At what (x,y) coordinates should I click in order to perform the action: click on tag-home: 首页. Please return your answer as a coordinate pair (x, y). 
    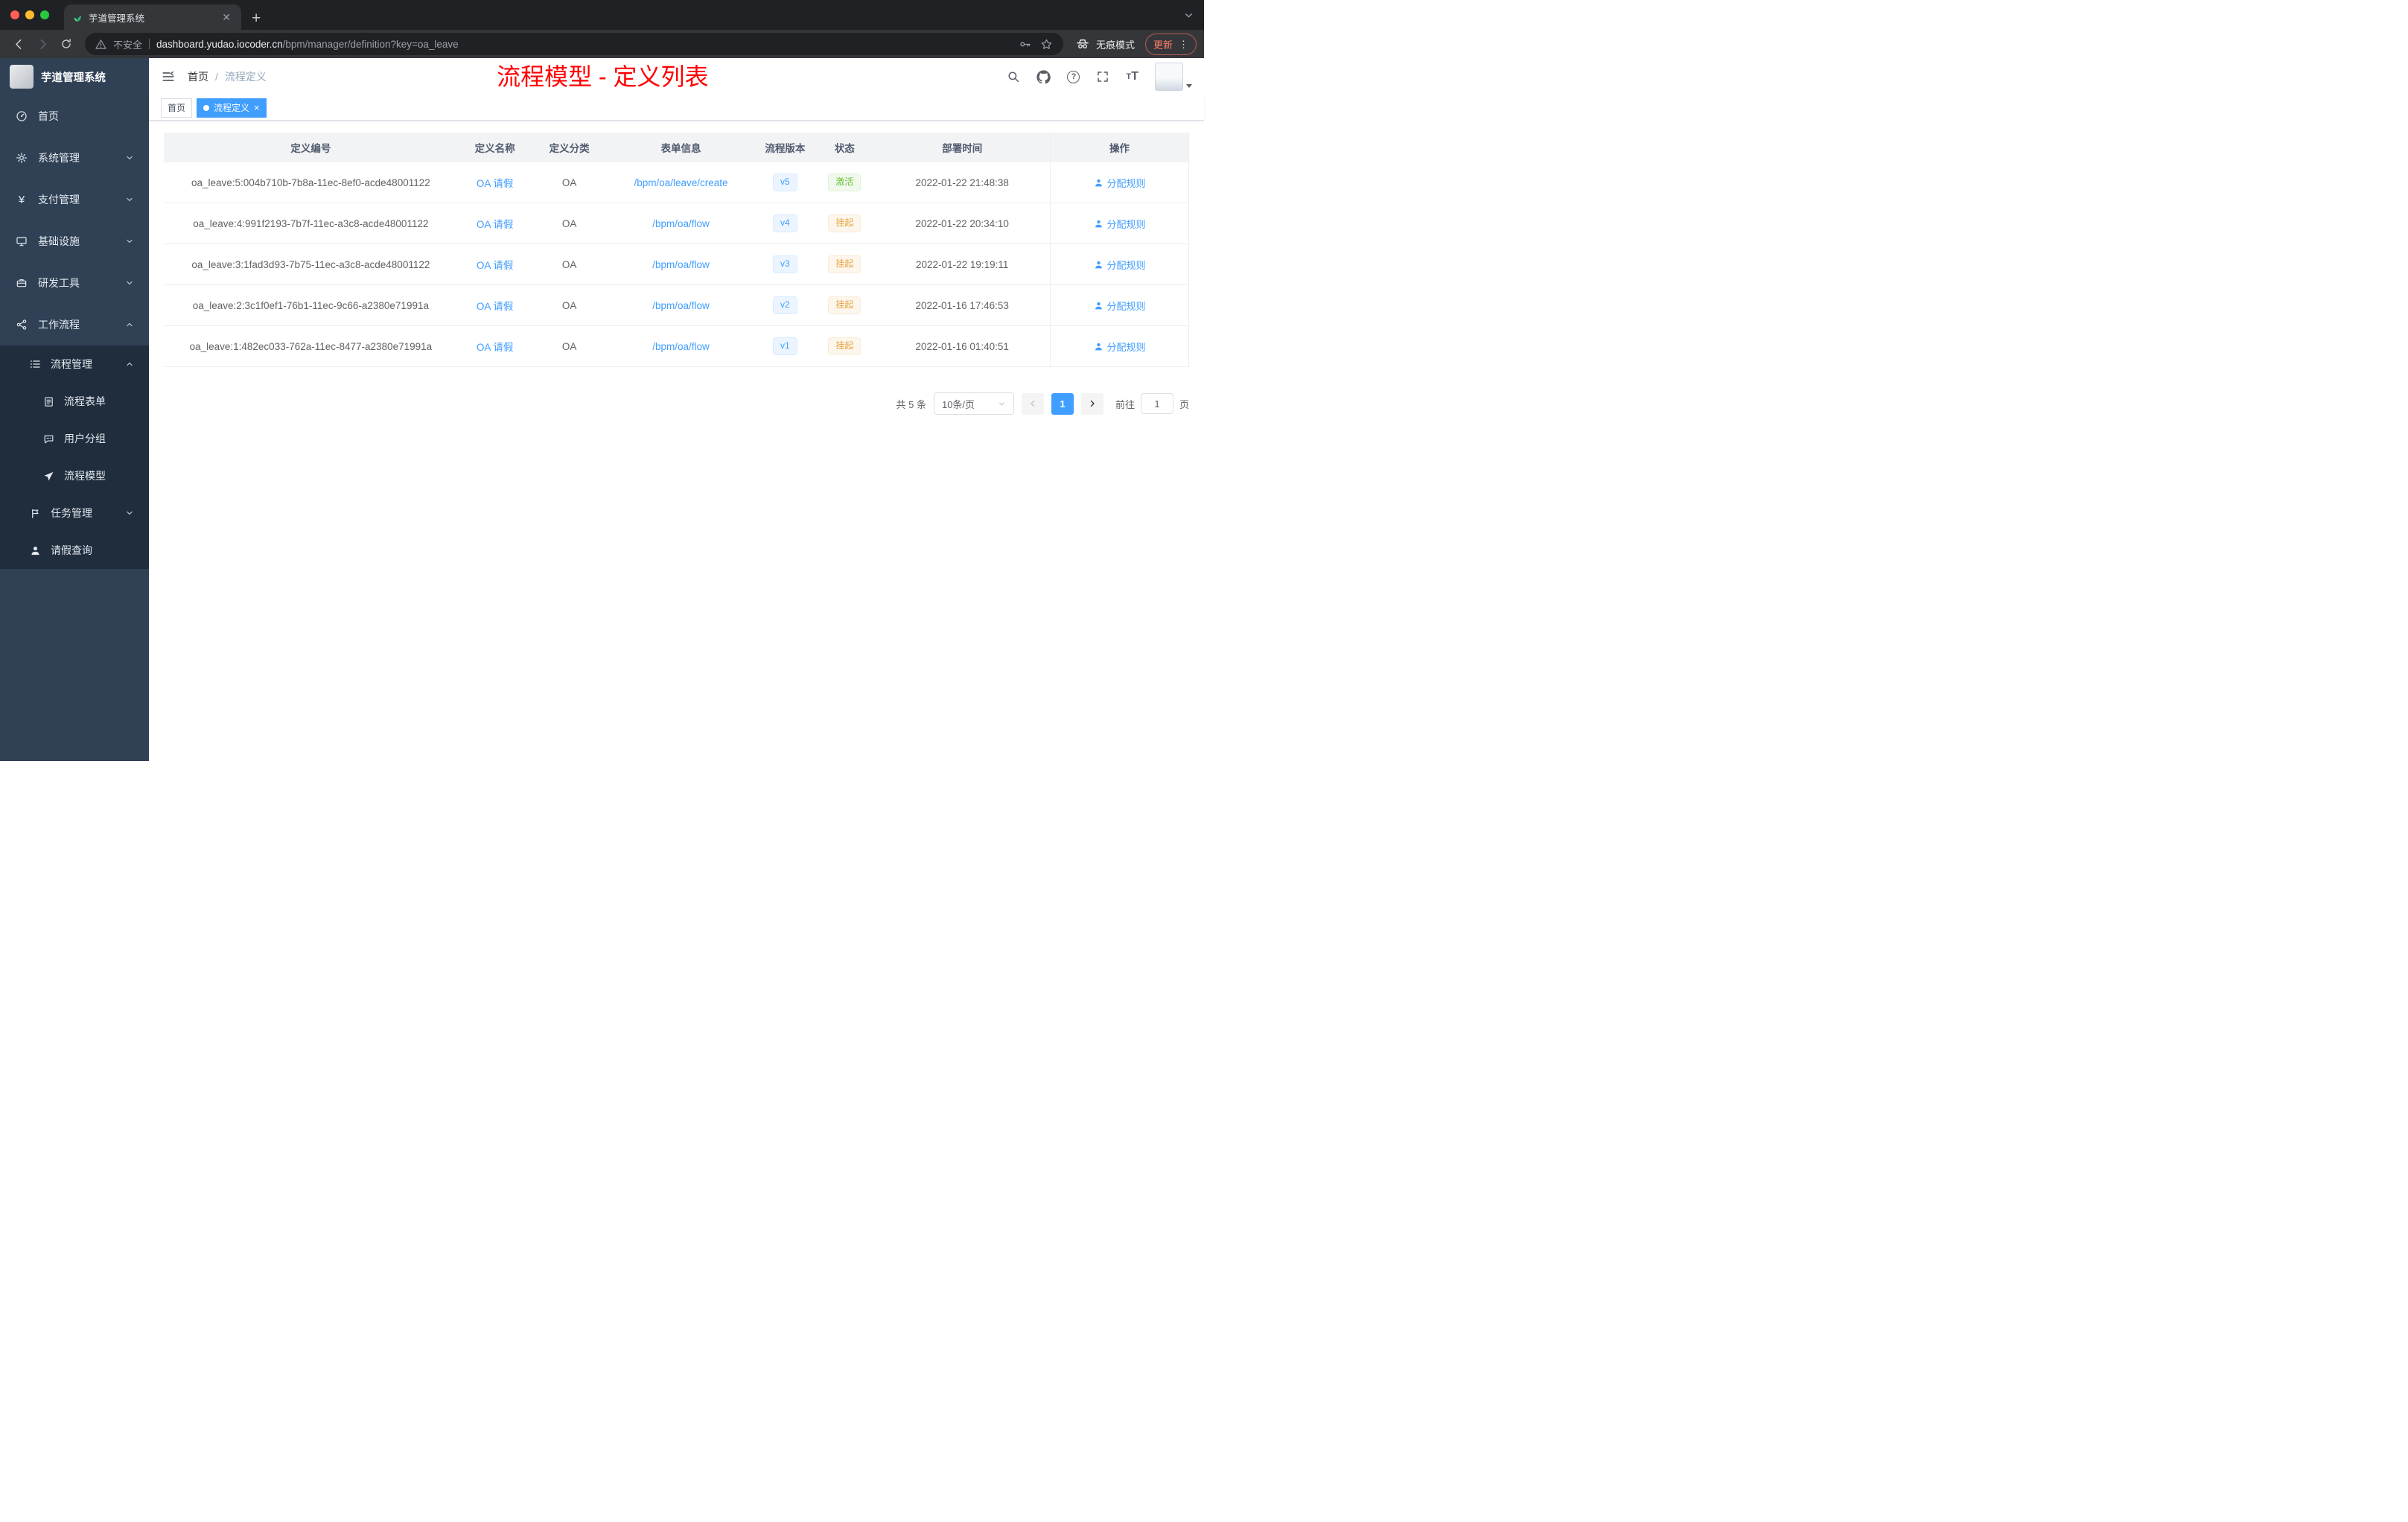
    Looking at the image, I should click on (177, 108).